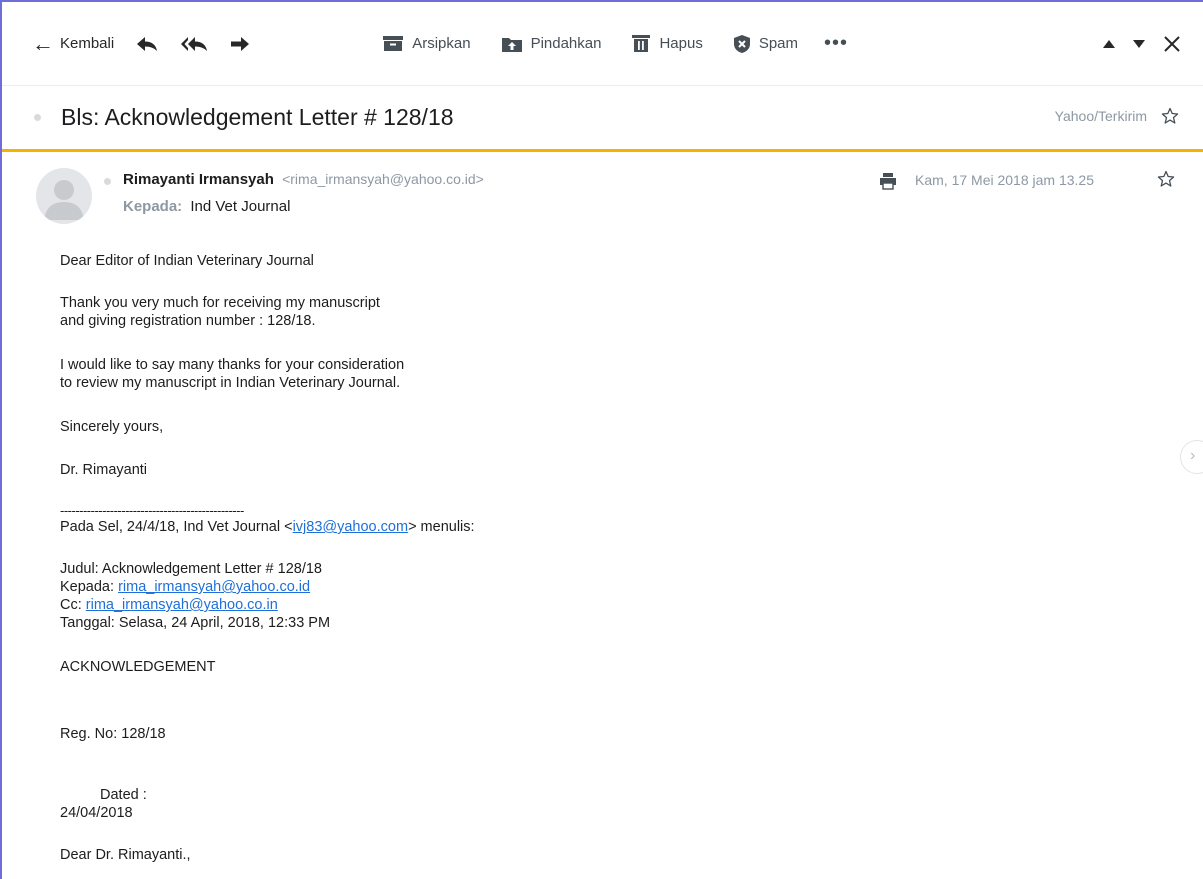 This screenshot has height=879, width=1203. Describe the element at coordinates (113, 734) in the screenshot. I see `reg-number: Reg. No: 128/18` at that location.